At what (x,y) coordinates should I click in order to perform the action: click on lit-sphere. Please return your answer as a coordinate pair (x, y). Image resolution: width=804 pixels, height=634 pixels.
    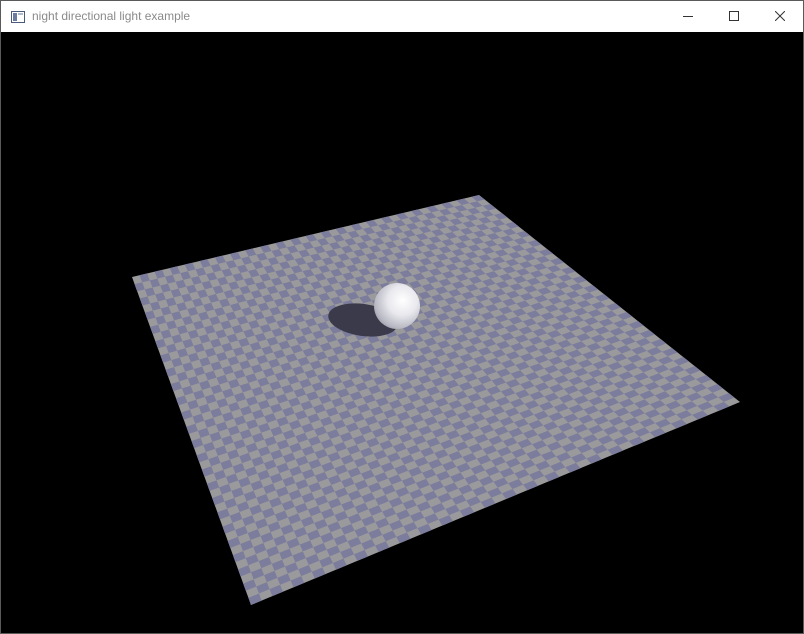
    Looking at the image, I should click on (397, 306).